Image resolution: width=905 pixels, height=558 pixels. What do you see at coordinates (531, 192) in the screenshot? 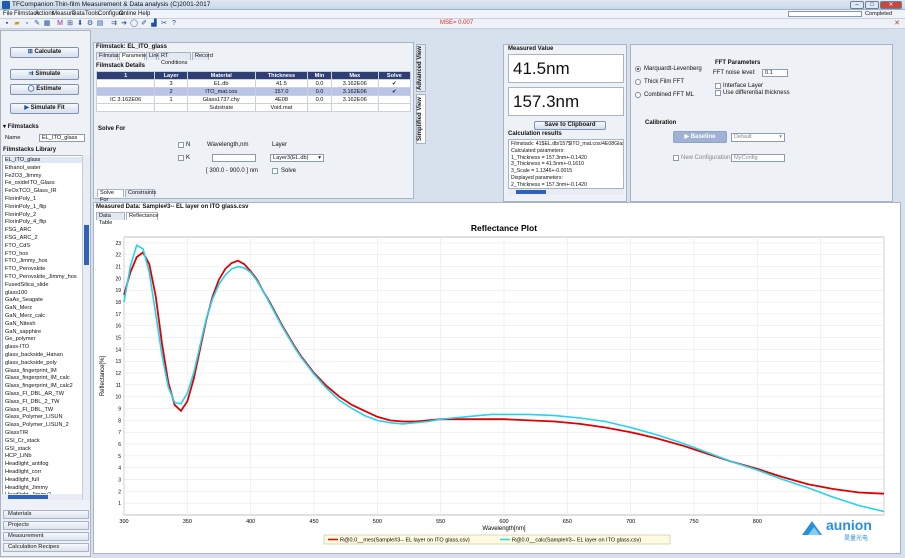
I see `results-scroll-thumb` at bounding box center [531, 192].